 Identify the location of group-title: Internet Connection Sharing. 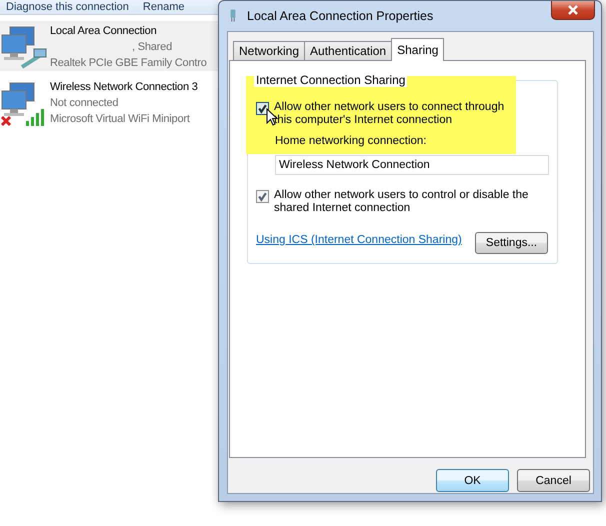
(331, 80).